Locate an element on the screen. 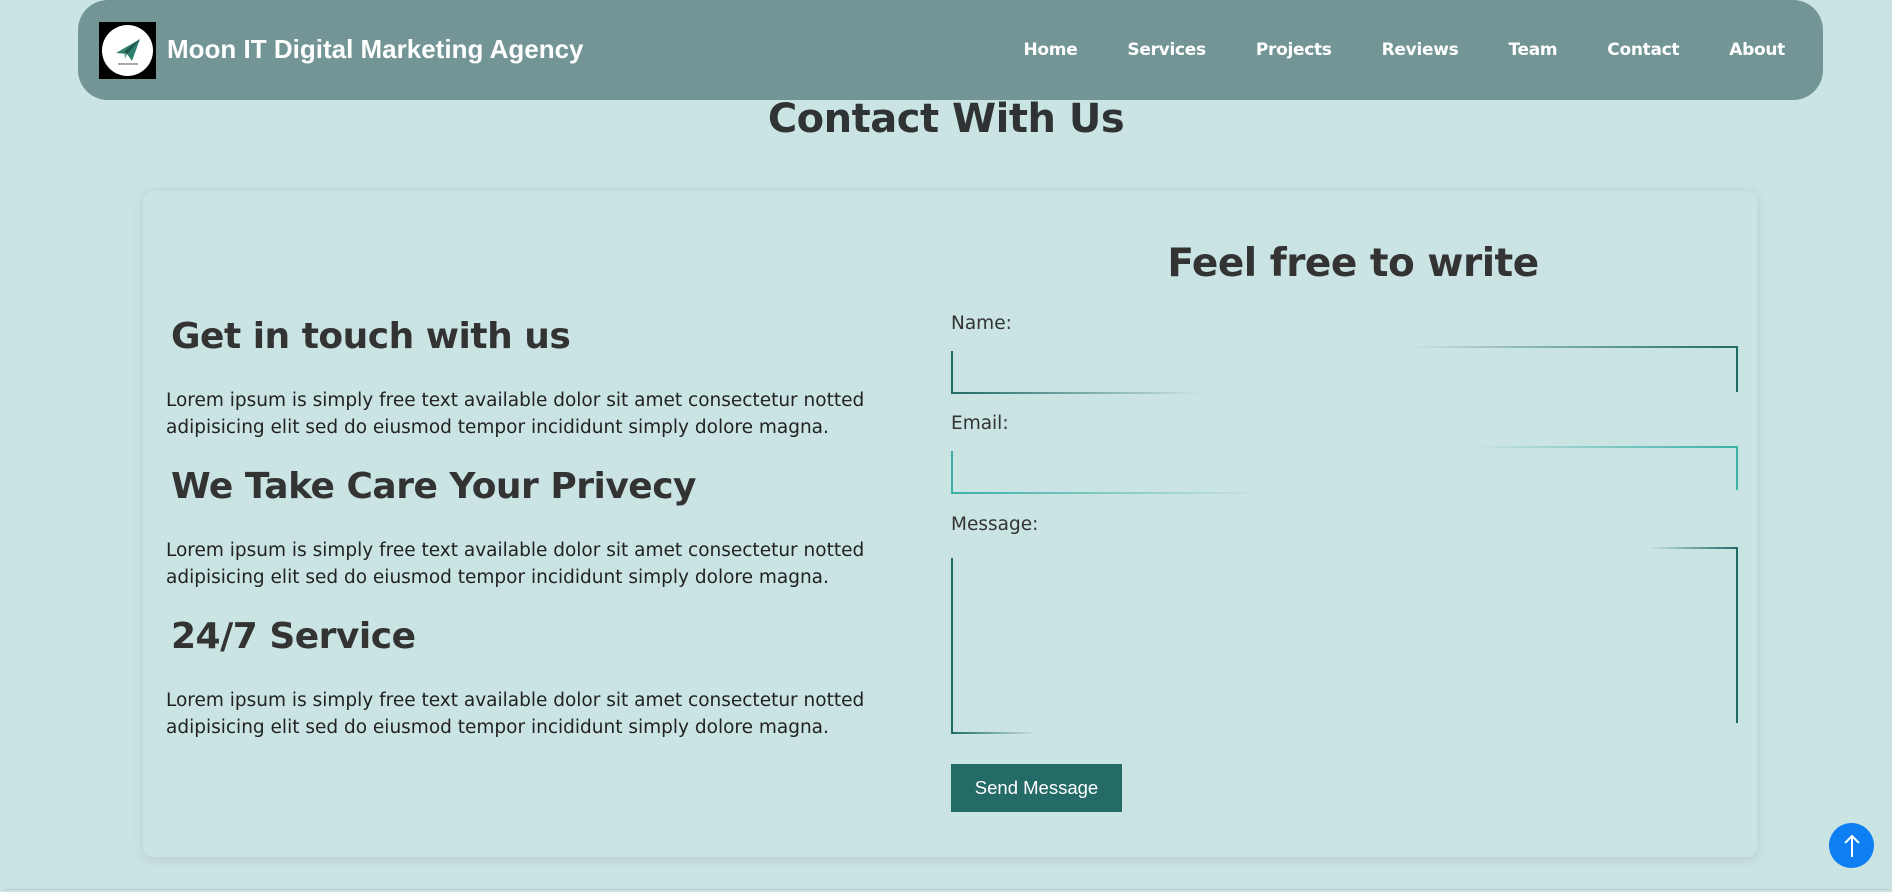 The height and width of the screenshot is (892, 1892). brand-name: Moon IT Digital Marketing Agency is located at coordinates (375, 49).